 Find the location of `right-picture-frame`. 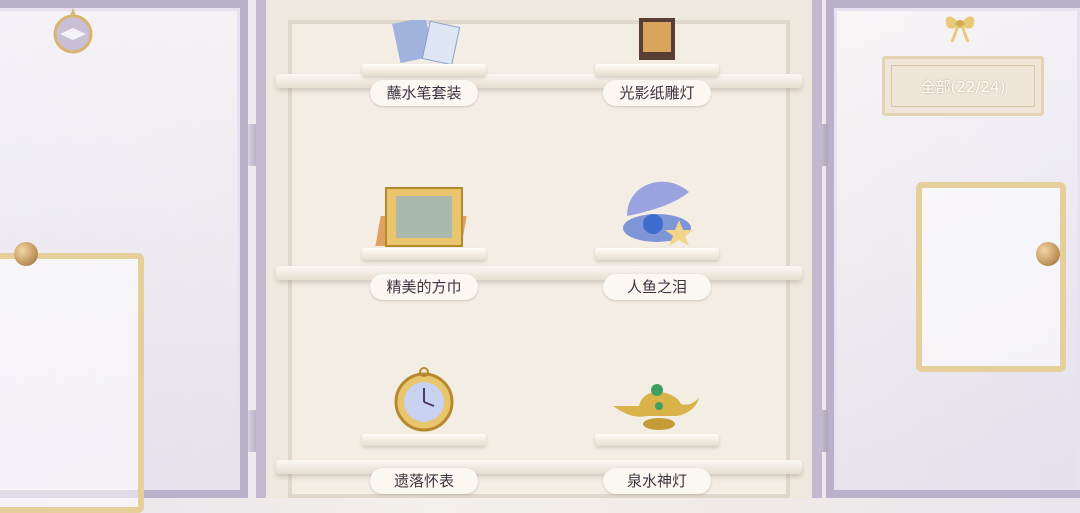

right-picture-frame is located at coordinates (991, 277).